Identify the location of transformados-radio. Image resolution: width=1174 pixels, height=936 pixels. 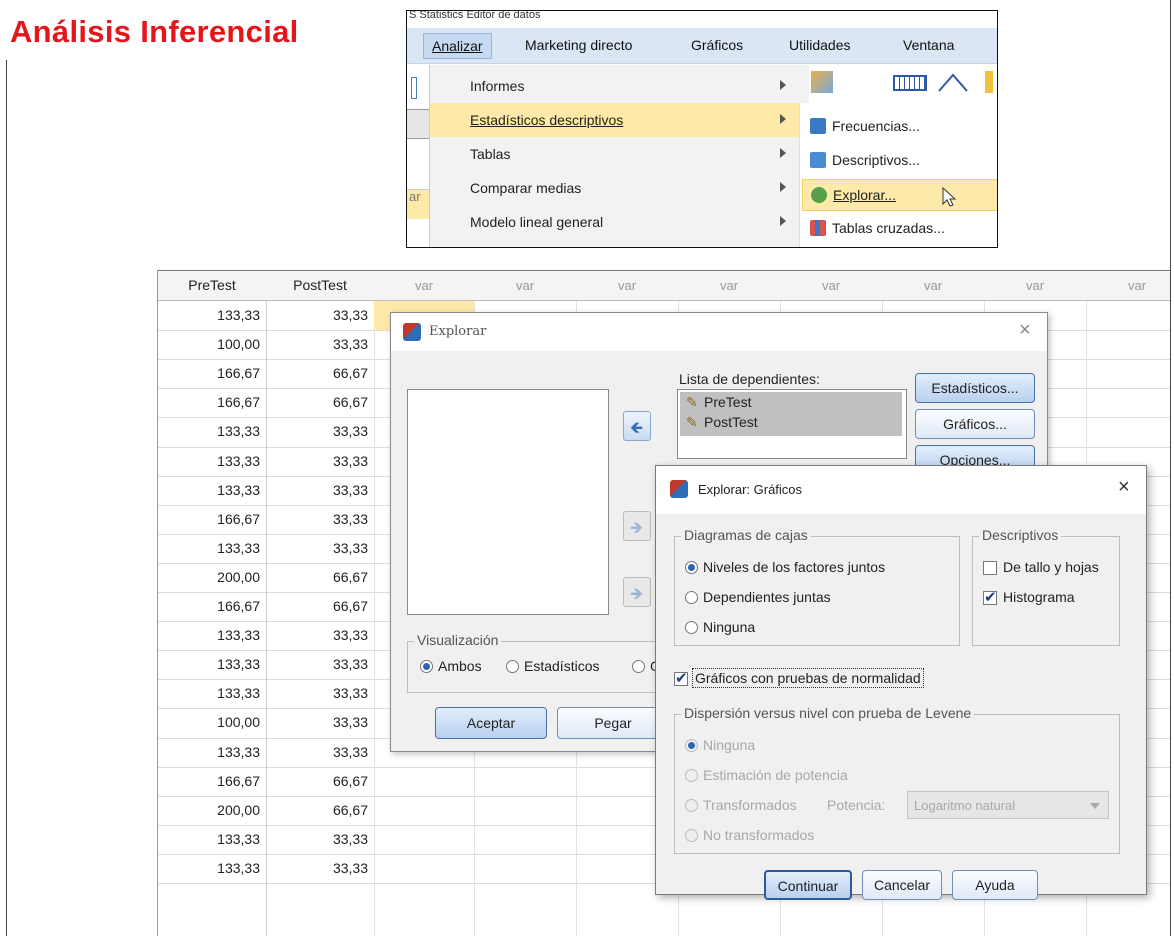
(691, 805).